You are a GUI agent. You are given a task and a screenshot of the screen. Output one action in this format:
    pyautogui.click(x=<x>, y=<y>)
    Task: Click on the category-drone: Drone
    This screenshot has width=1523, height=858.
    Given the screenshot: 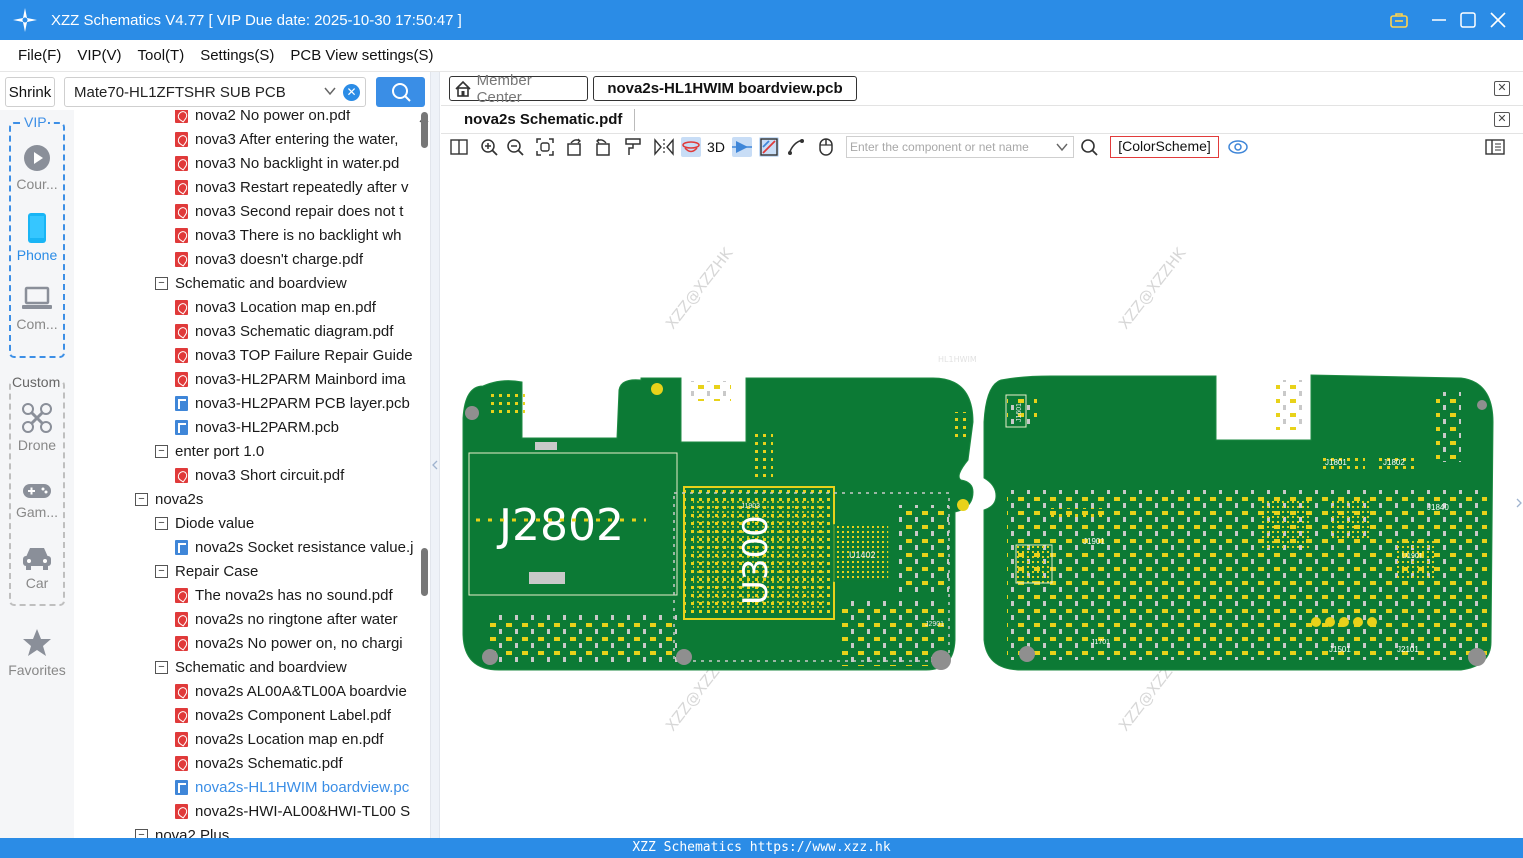 What is the action you would take?
    pyautogui.click(x=37, y=428)
    